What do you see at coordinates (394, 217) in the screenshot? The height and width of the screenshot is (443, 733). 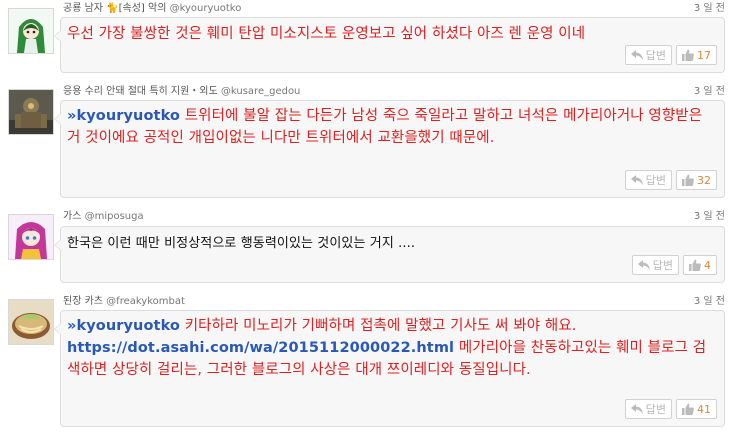 I see `comment-meta: 가스 @miposuga 3 일 전` at bounding box center [394, 217].